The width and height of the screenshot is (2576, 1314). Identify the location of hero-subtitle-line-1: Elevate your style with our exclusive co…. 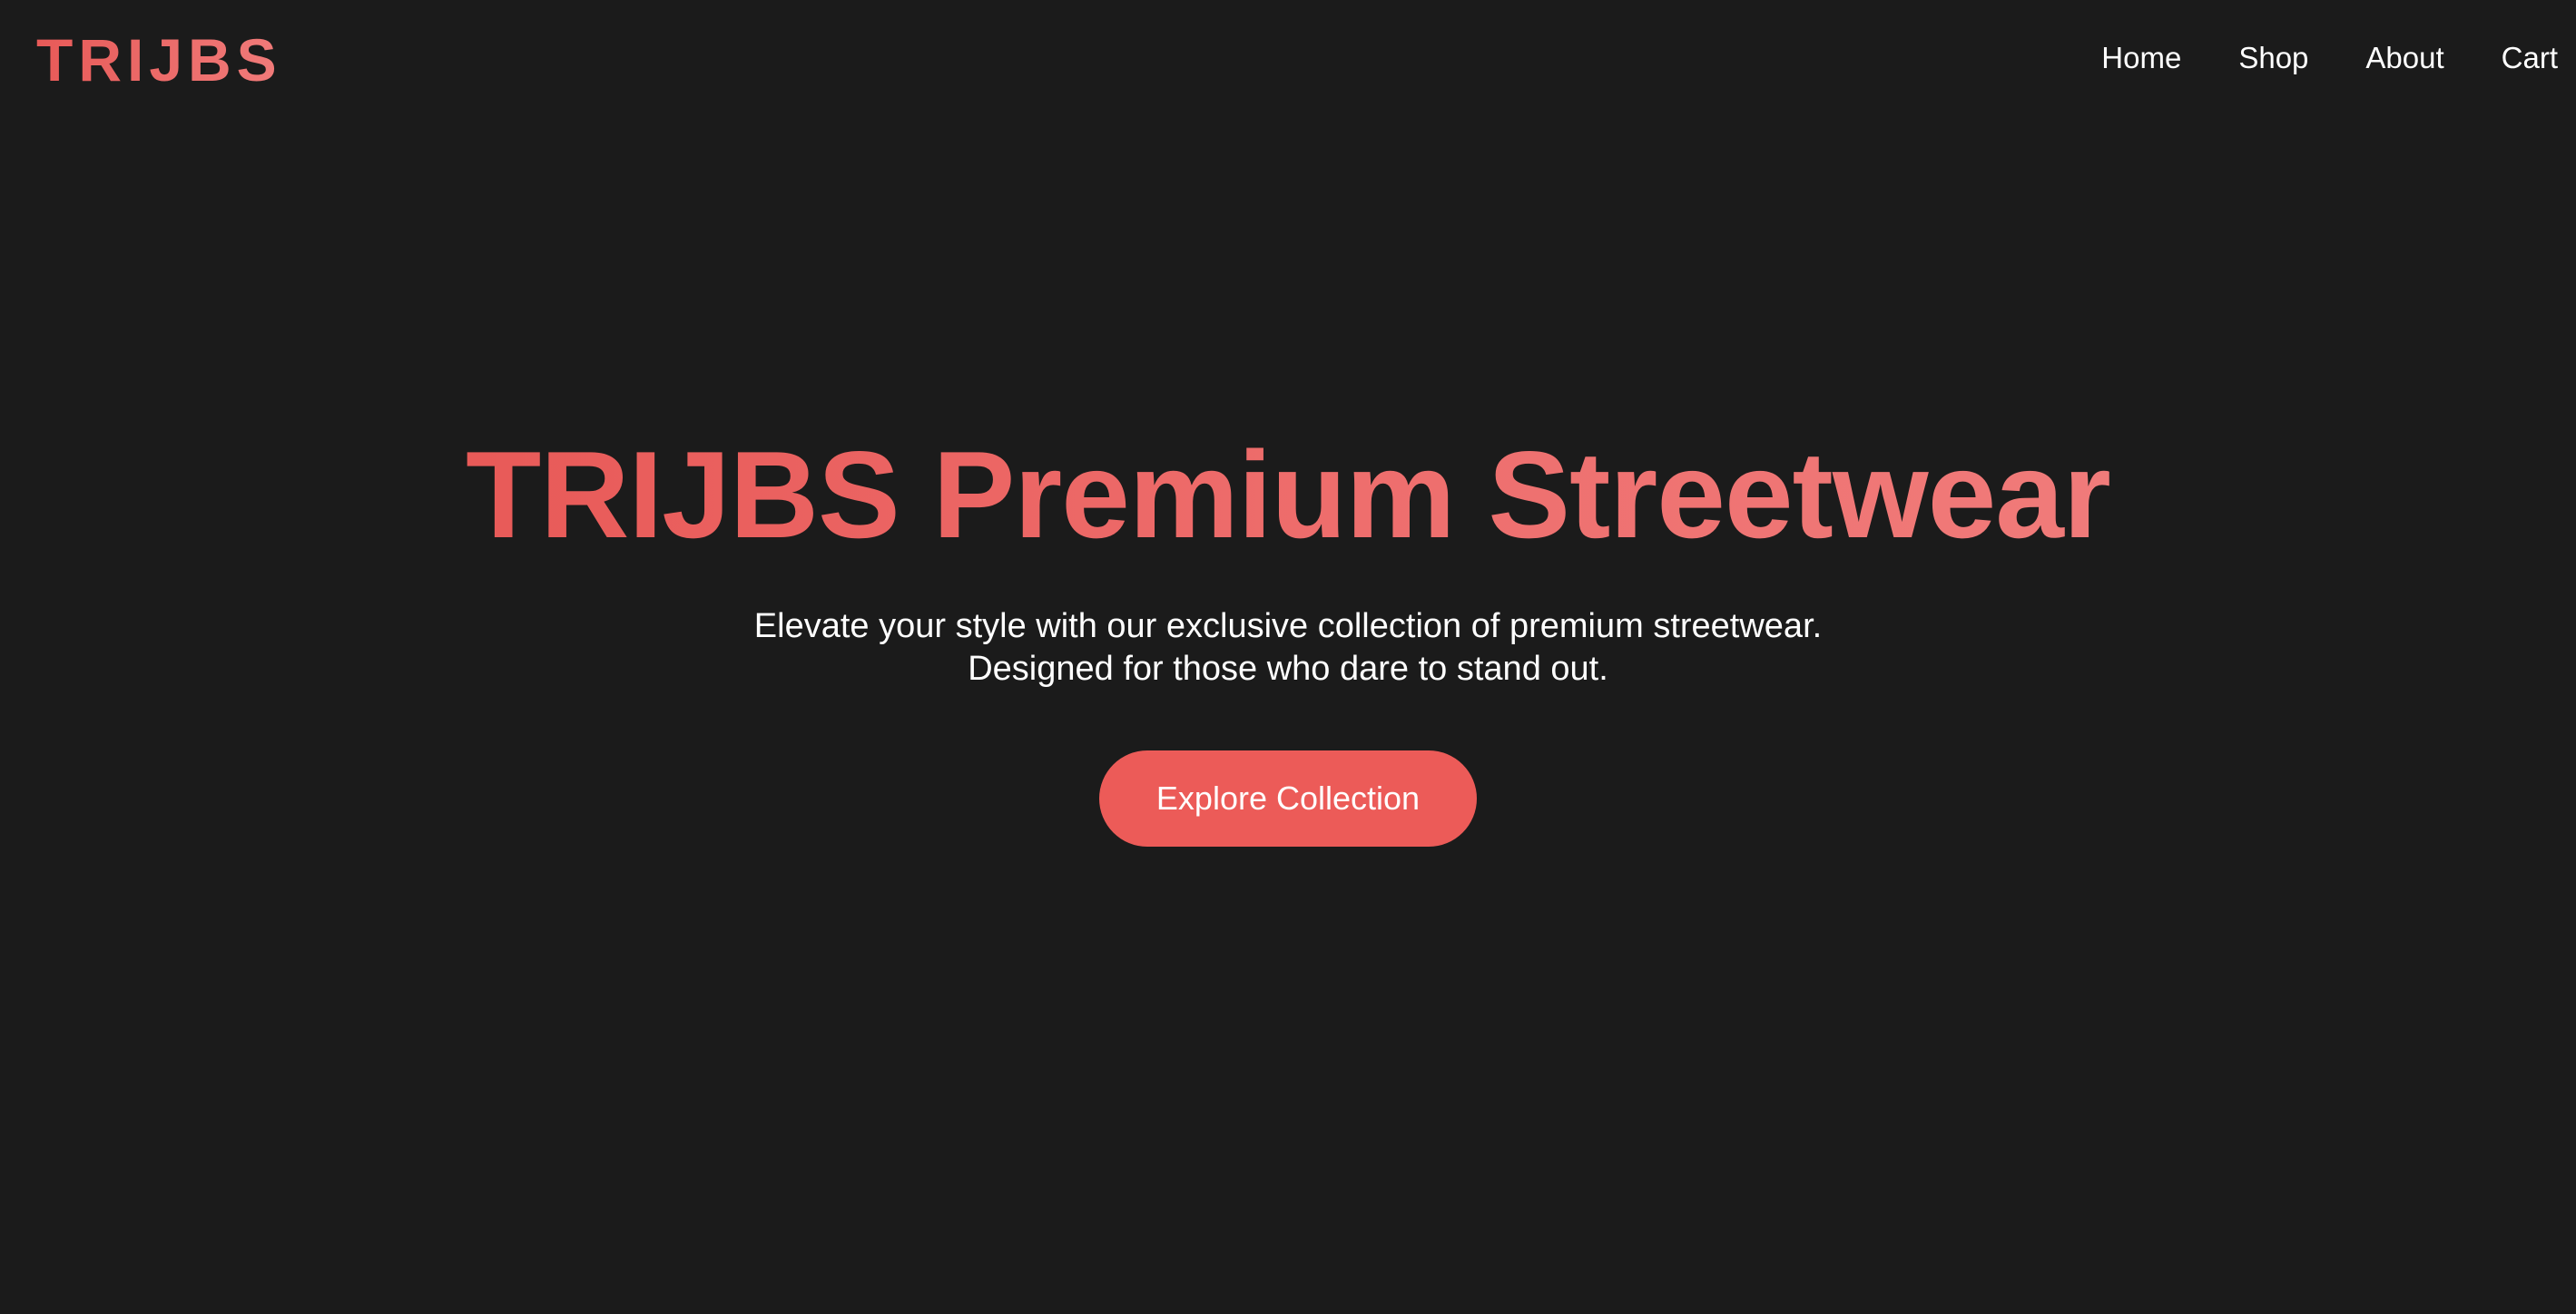
(1288, 626).